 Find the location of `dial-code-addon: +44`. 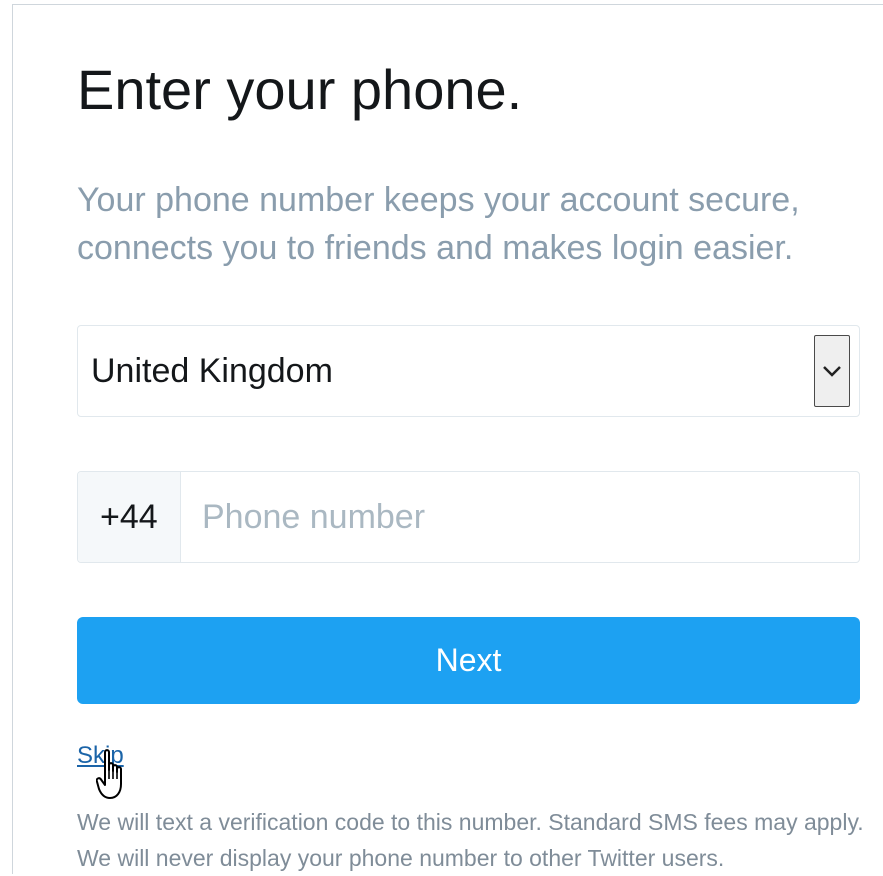

dial-code-addon: +44 is located at coordinates (129, 517).